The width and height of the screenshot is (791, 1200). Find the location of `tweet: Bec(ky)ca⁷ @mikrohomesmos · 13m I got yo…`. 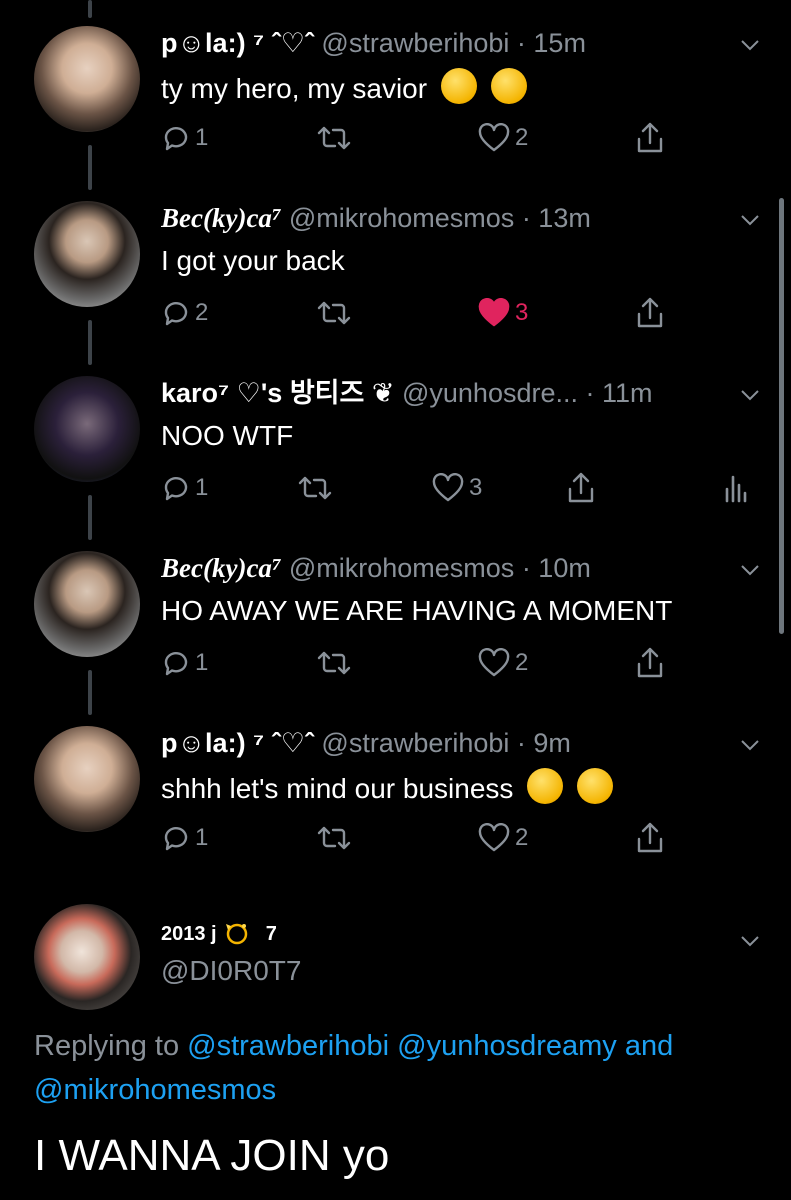

tweet: Bec(ky)ca⁷ @mikrohomesmos · 13m I got yo… is located at coordinates (395, 262).